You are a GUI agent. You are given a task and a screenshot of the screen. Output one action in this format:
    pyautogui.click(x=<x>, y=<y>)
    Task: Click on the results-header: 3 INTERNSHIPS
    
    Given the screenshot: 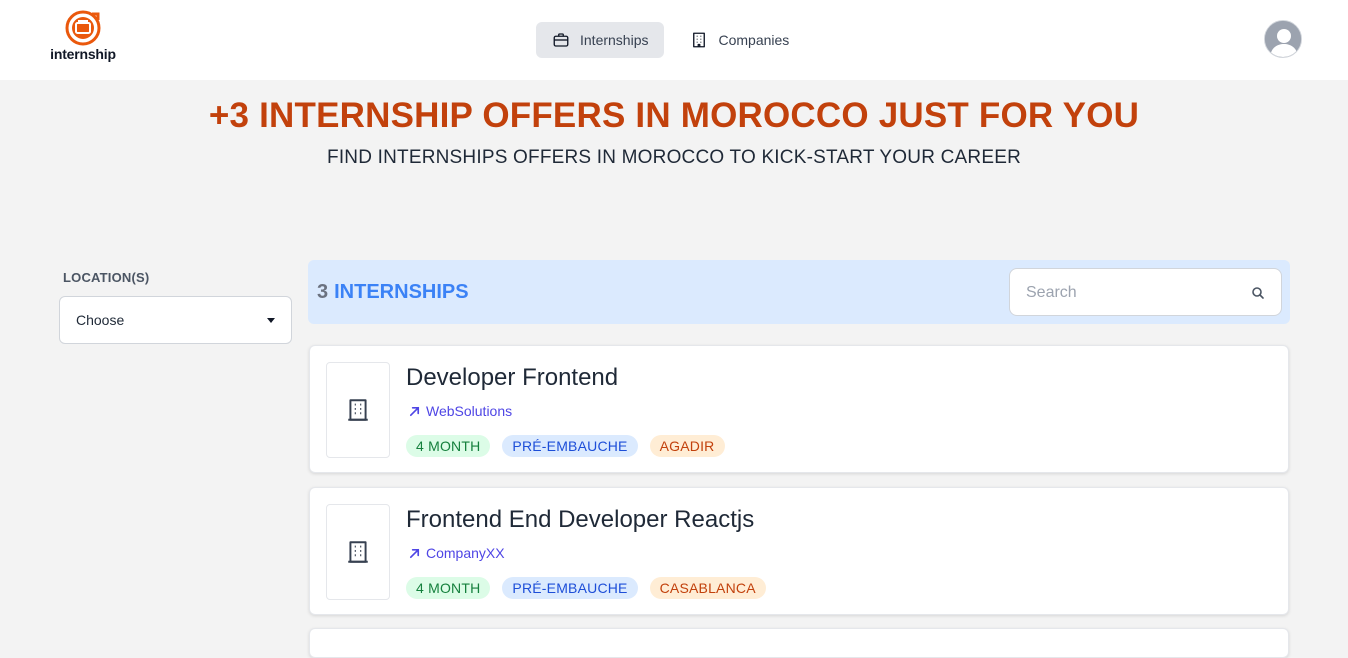 What is the action you would take?
    pyautogui.click(x=799, y=292)
    